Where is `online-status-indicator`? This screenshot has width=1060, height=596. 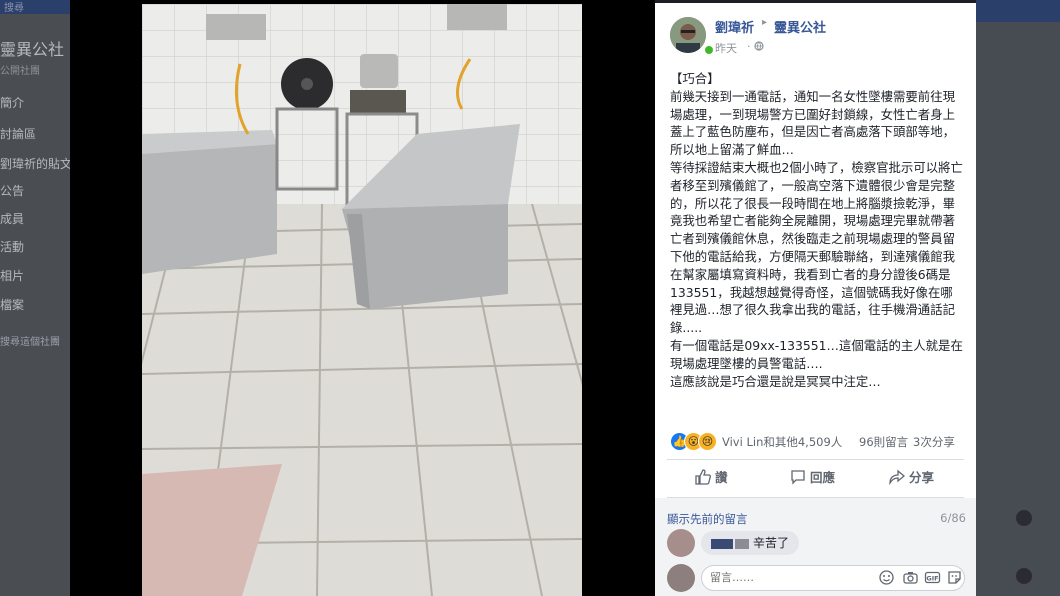 online-status-indicator is located at coordinates (709, 50).